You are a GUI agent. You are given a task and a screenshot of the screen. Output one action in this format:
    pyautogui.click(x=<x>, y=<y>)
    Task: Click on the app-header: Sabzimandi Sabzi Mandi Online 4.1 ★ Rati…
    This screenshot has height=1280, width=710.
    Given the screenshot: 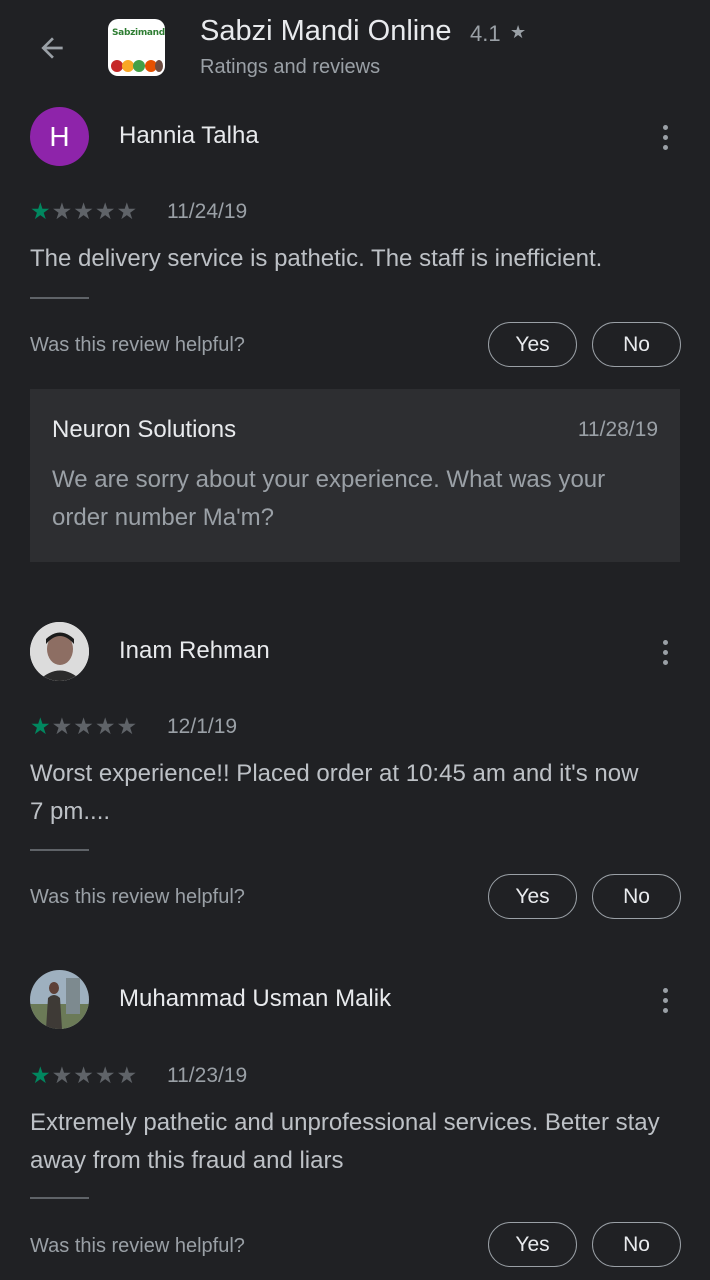 What is the action you would take?
    pyautogui.click(x=355, y=47)
    